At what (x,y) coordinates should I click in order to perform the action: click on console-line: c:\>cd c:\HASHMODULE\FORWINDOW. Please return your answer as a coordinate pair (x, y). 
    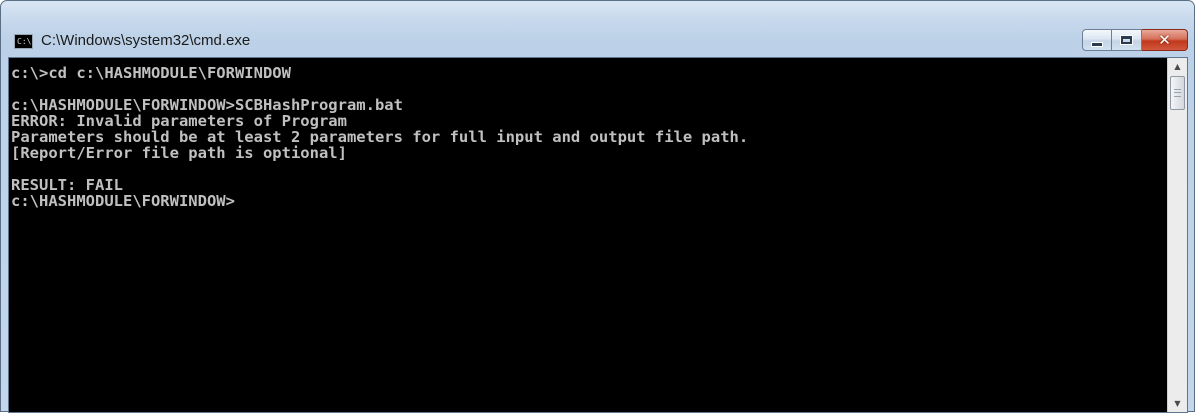
    Looking at the image, I should click on (151, 73).